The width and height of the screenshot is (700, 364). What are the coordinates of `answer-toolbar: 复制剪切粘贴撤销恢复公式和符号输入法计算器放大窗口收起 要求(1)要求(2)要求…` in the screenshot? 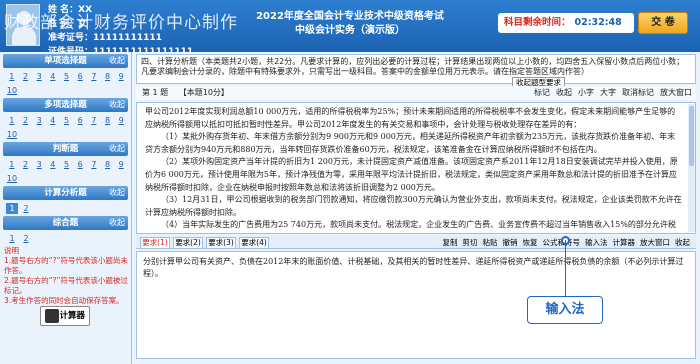 It's located at (416, 242).